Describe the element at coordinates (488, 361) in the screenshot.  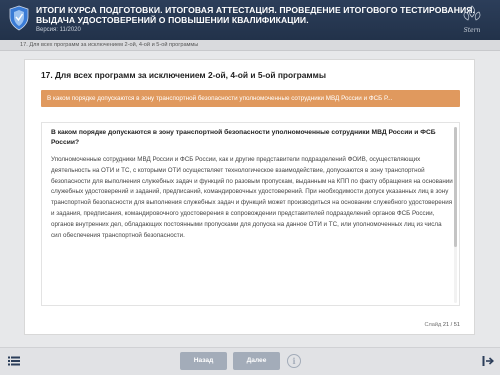
I see `exit-icon` at that location.